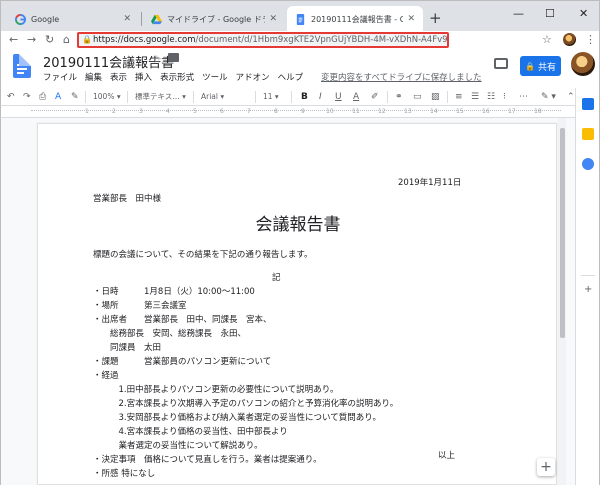  Describe the element at coordinates (588, 104) in the screenshot. I see `calendar-icon` at that location.